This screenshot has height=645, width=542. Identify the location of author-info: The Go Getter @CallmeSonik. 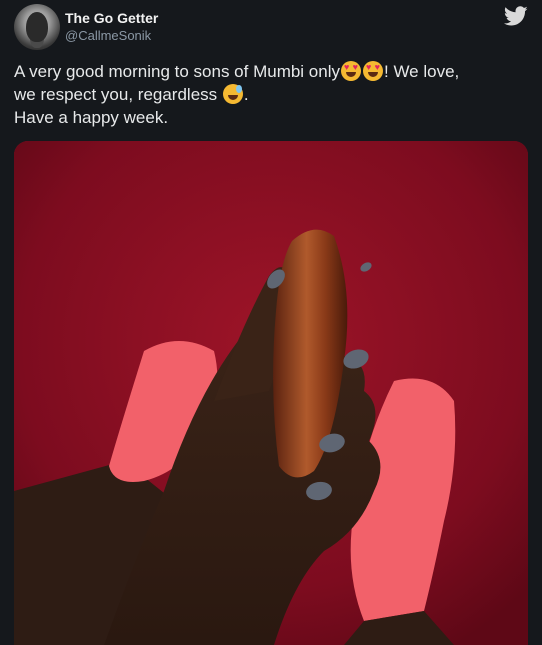
(111, 27).